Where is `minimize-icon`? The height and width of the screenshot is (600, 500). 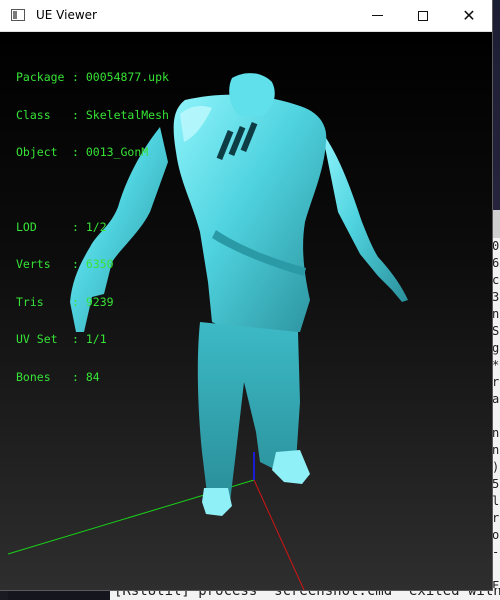 minimize-icon is located at coordinates (377, 15).